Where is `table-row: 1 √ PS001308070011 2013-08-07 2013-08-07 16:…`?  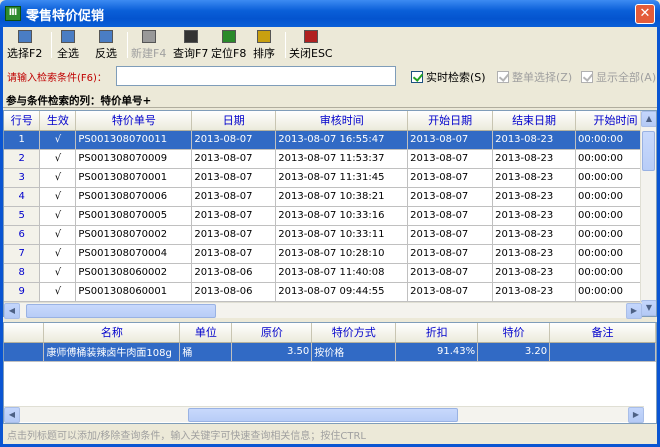
table-row: 1 √ PS001308070011 2013-08-07 2013-08-07 16:… is located at coordinates (330, 140).